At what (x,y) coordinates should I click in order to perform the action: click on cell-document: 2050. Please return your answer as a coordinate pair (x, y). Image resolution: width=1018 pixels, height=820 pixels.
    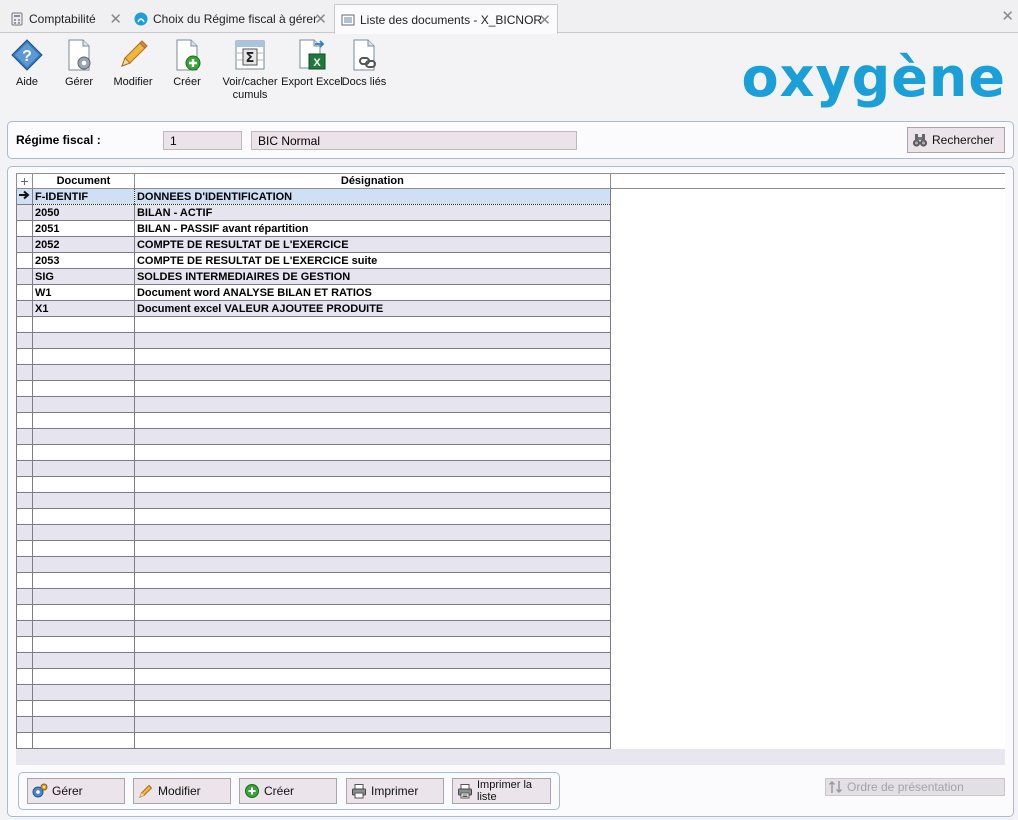
    Looking at the image, I should click on (83, 212).